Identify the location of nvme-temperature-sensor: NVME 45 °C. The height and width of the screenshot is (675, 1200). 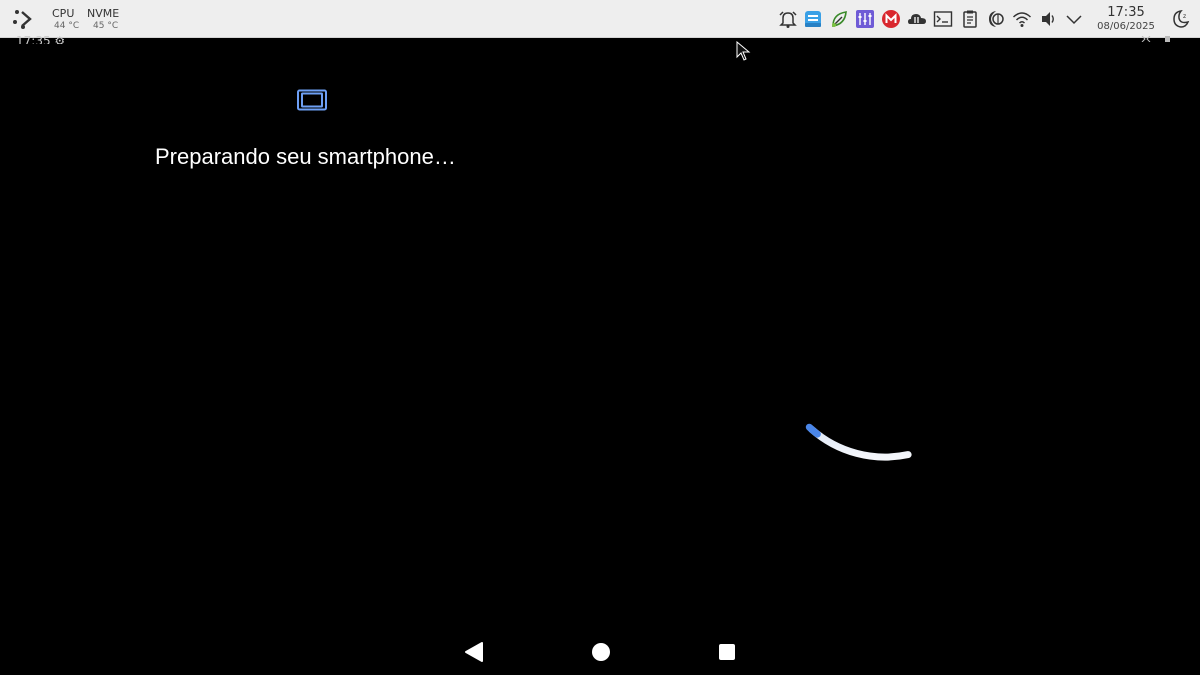
(107, 20).